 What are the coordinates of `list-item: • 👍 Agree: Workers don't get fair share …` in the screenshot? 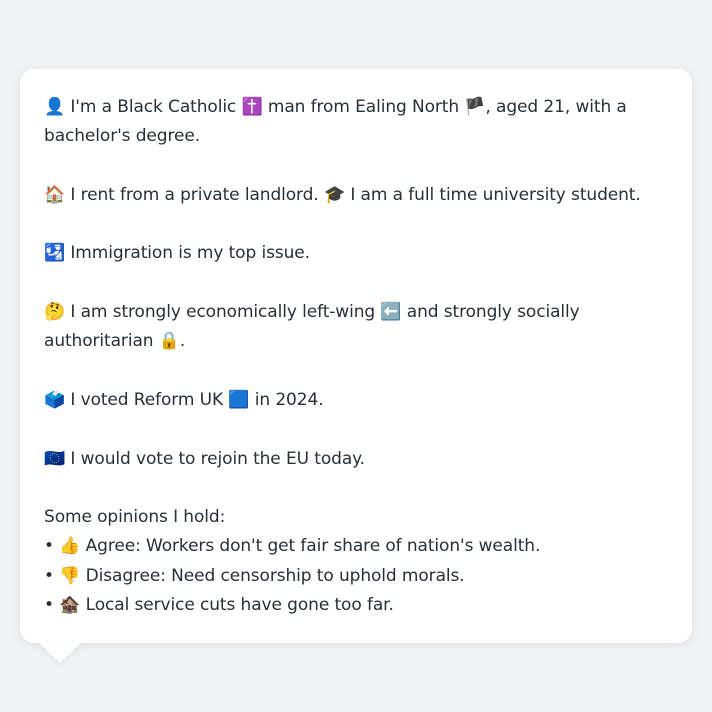 It's located at (358, 546).